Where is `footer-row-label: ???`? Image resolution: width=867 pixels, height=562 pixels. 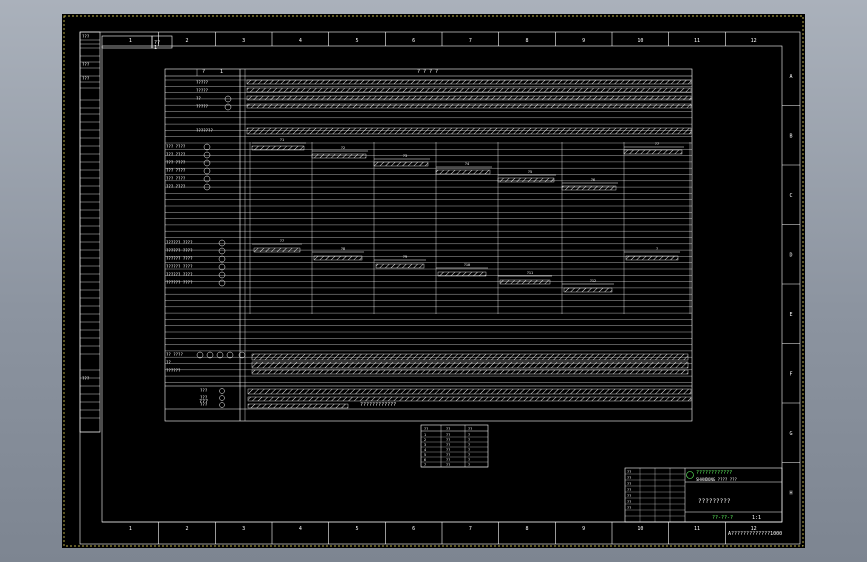
footer-row-label: ??? is located at coordinates (204, 390).